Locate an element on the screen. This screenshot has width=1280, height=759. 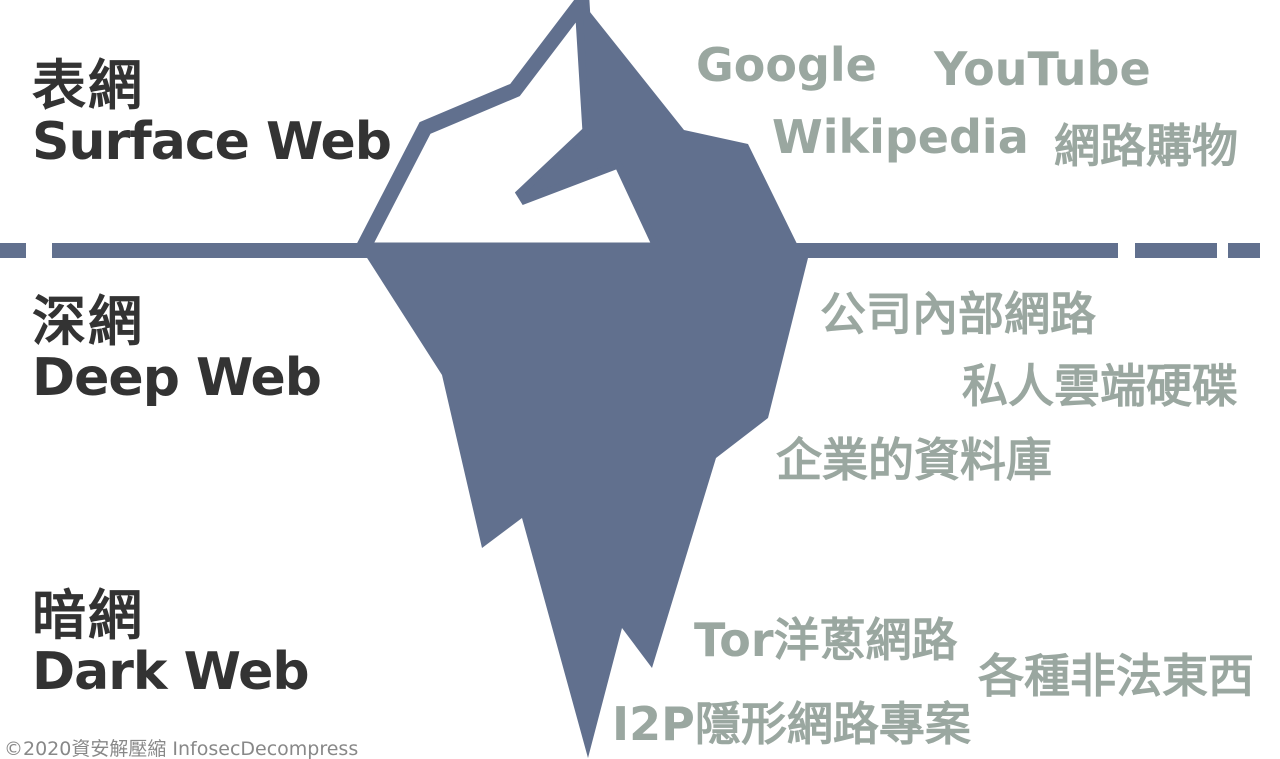
example-private-cloud: 私人雲端硬碟 is located at coordinates (1100, 386).